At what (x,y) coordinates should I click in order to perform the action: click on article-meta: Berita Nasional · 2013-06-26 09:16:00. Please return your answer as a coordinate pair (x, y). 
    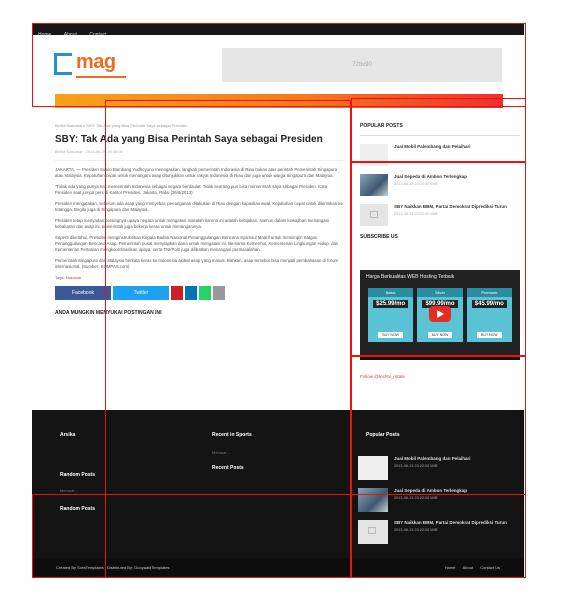
    Looking at the image, I should click on (89, 151).